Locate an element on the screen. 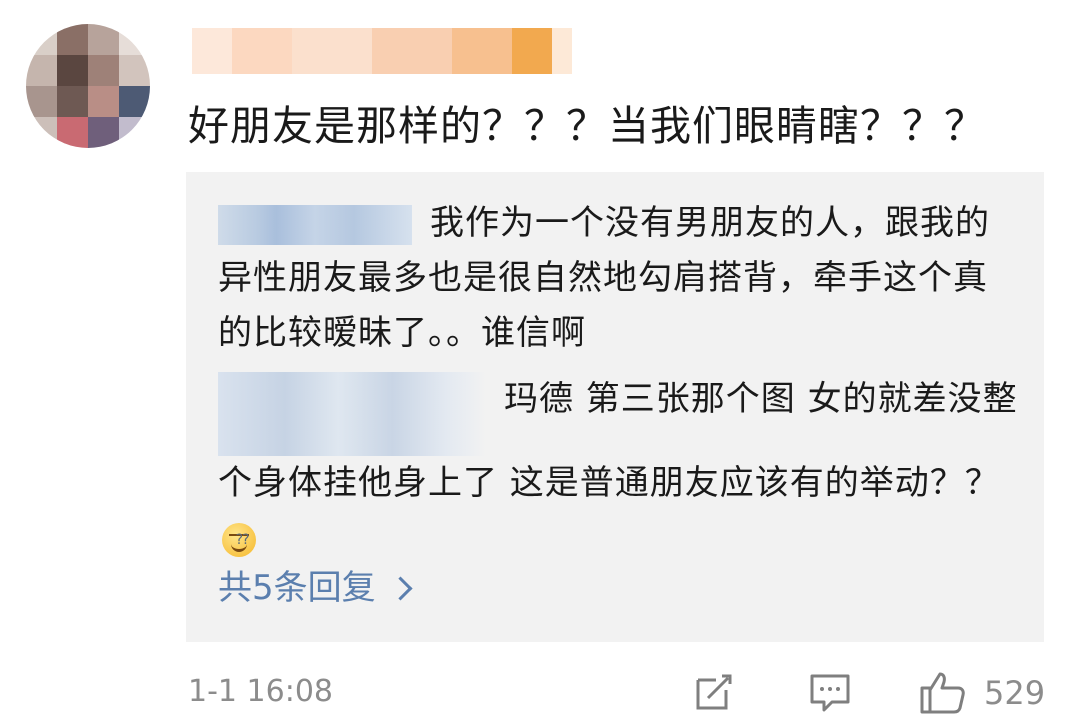 This screenshot has height=718, width=1079. thumbs-up-icon is located at coordinates (942, 693).